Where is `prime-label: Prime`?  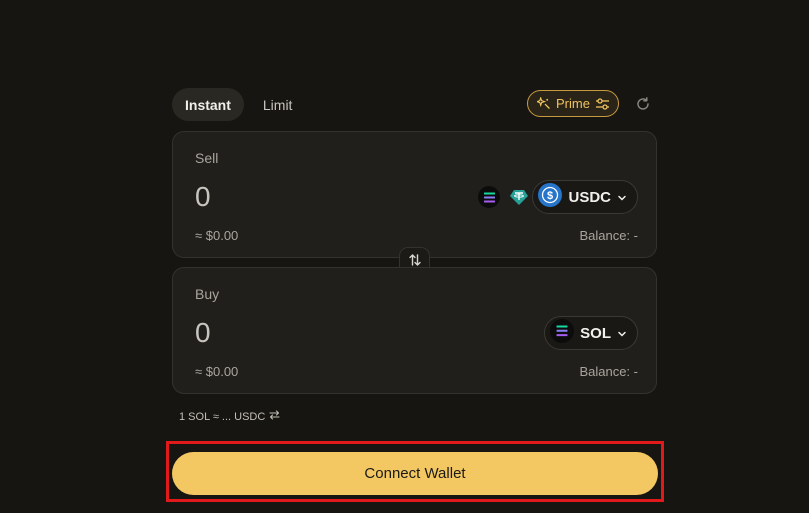 prime-label: Prime is located at coordinates (573, 103).